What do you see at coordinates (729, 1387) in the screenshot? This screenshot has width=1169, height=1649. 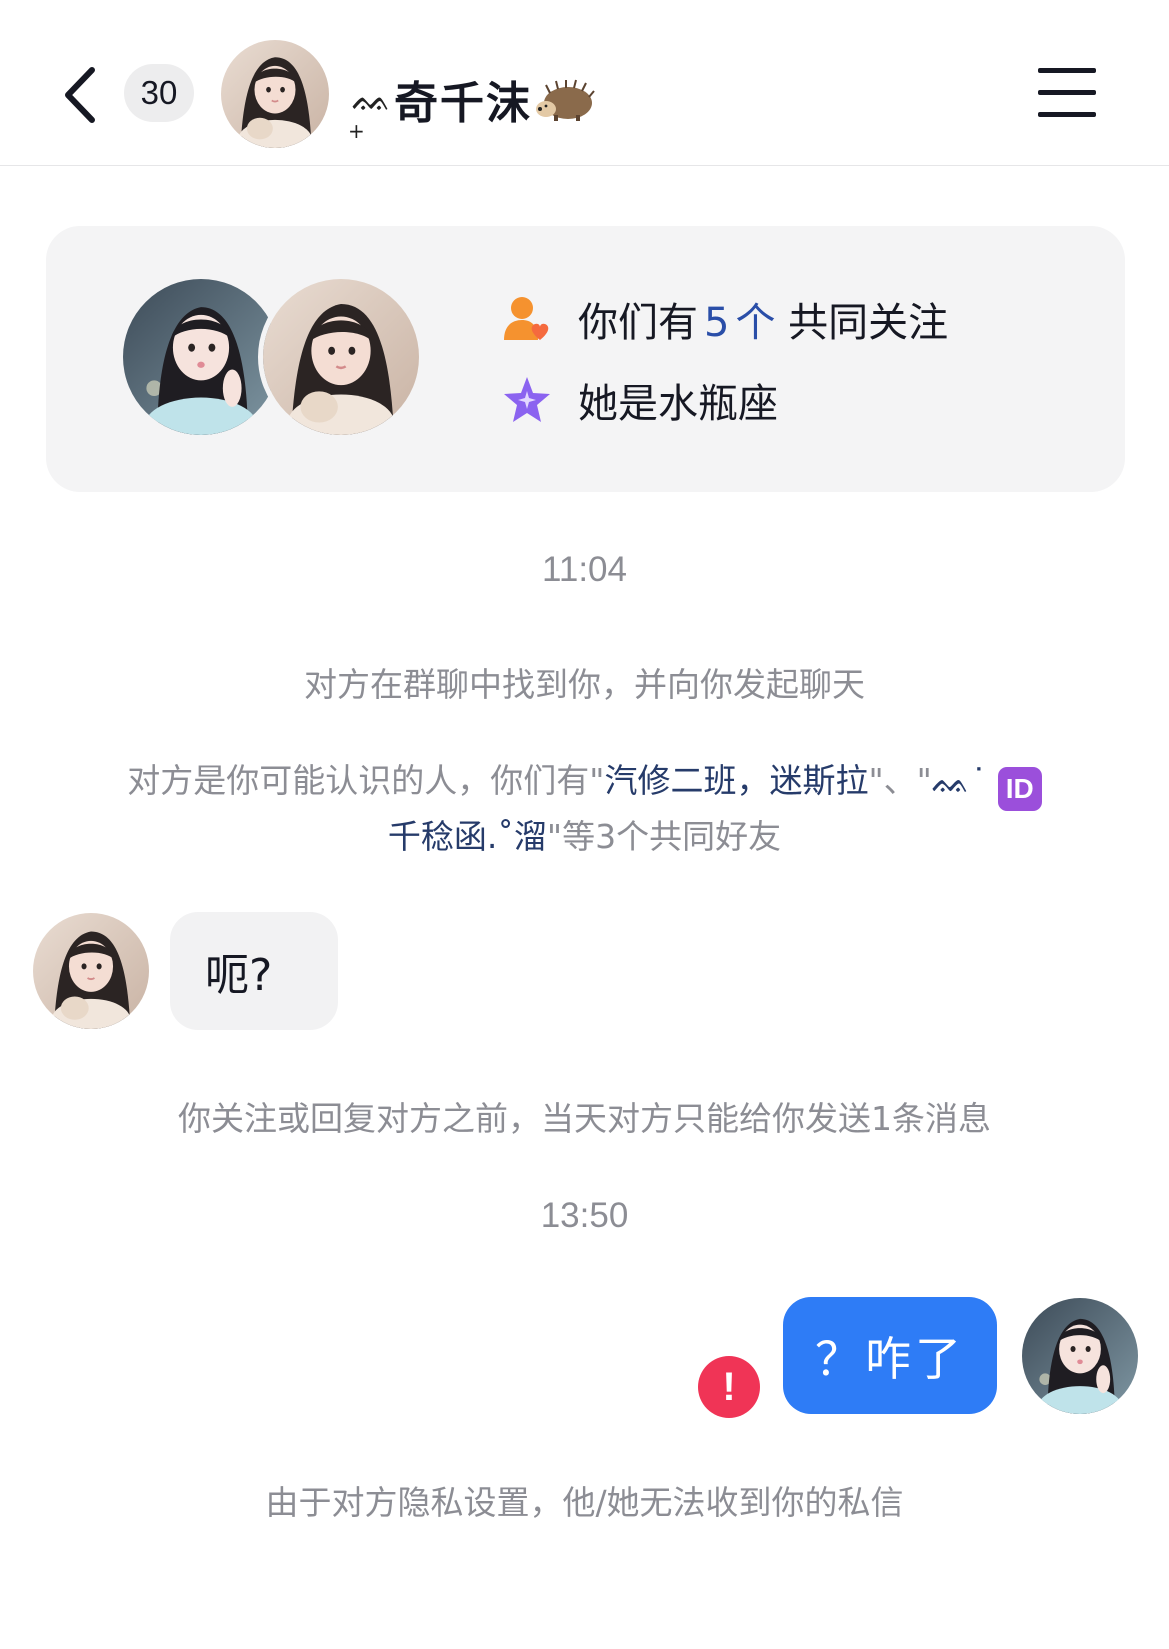 I see `error-exclamation-icon: !` at bounding box center [729, 1387].